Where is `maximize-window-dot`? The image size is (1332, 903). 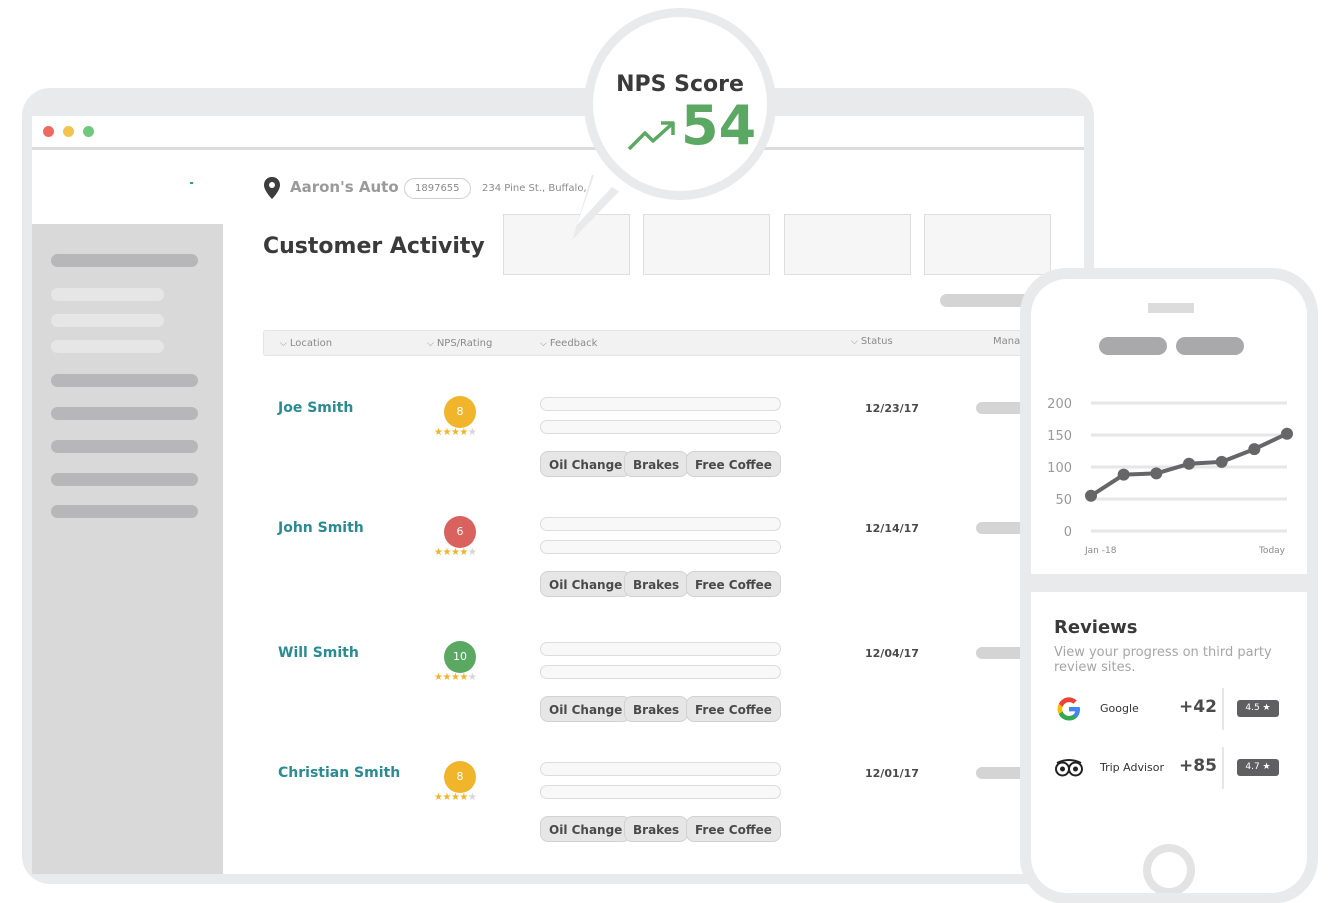 maximize-window-dot is located at coordinates (88, 131).